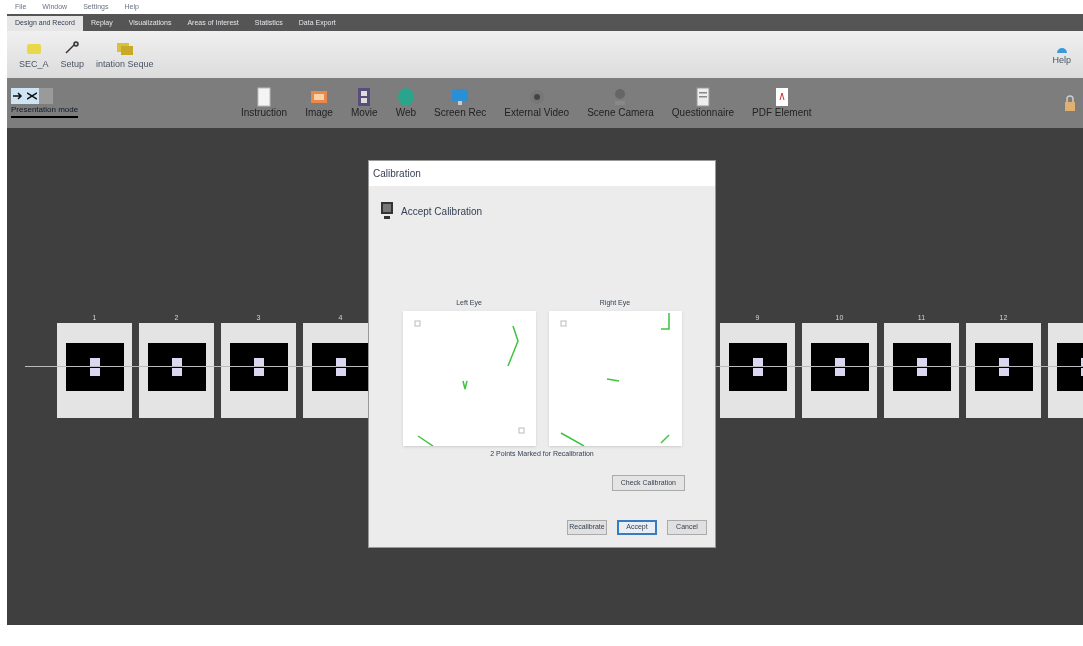 This screenshot has height=646, width=1083. Describe the element at coordinates (72, 54) in the screenshot. I see `ribbon-button: Setup` at that location.